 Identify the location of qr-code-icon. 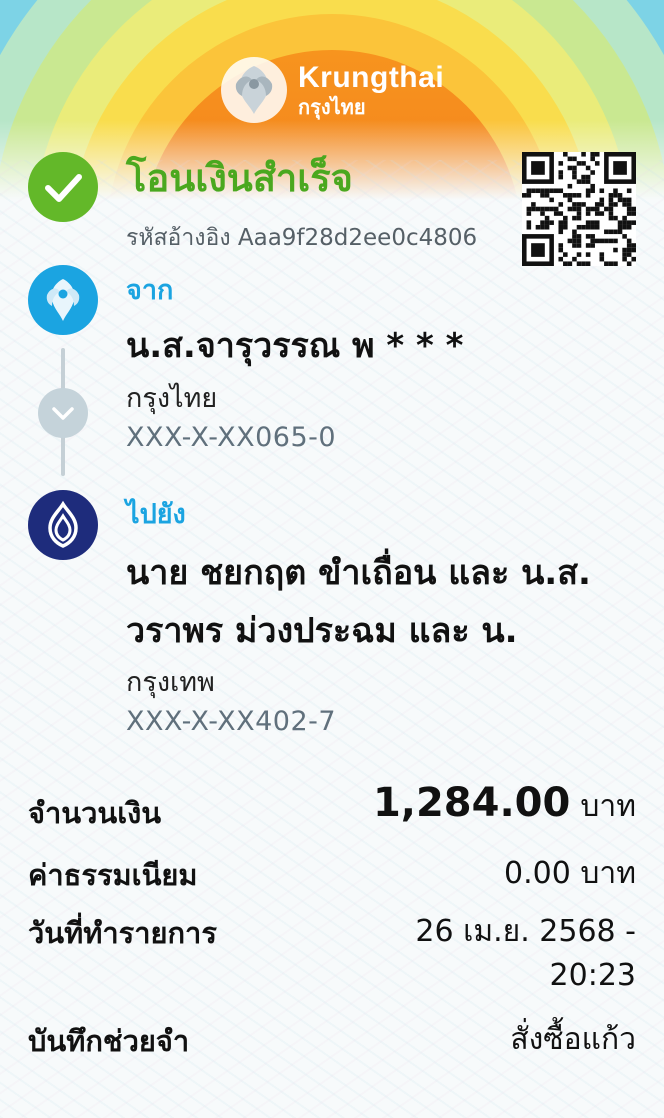
(579, 209).